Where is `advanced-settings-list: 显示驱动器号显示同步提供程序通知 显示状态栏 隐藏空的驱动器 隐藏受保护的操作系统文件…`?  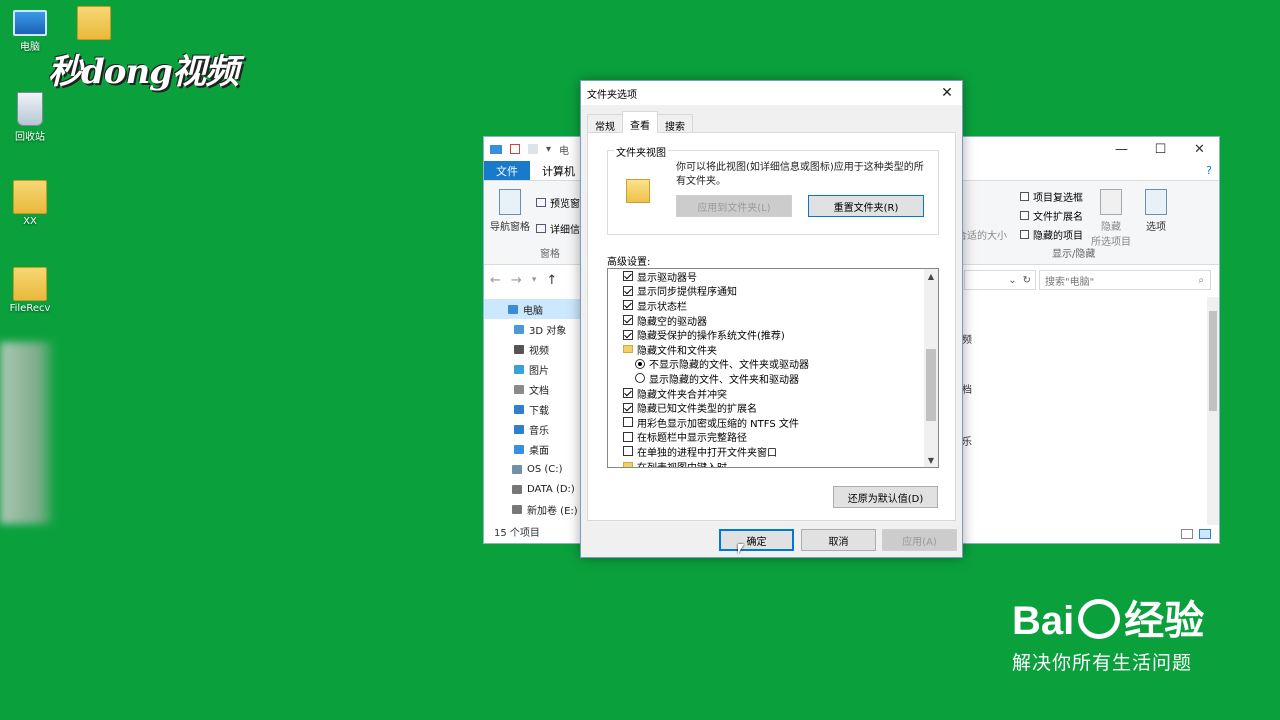 advanced-settings-list: 显示驱动器号显示同步提供程序通知 显示状态栏 隐藏空的驱动器 隐藏受保护的操作系统文件… is located at coordinates (773, 368).